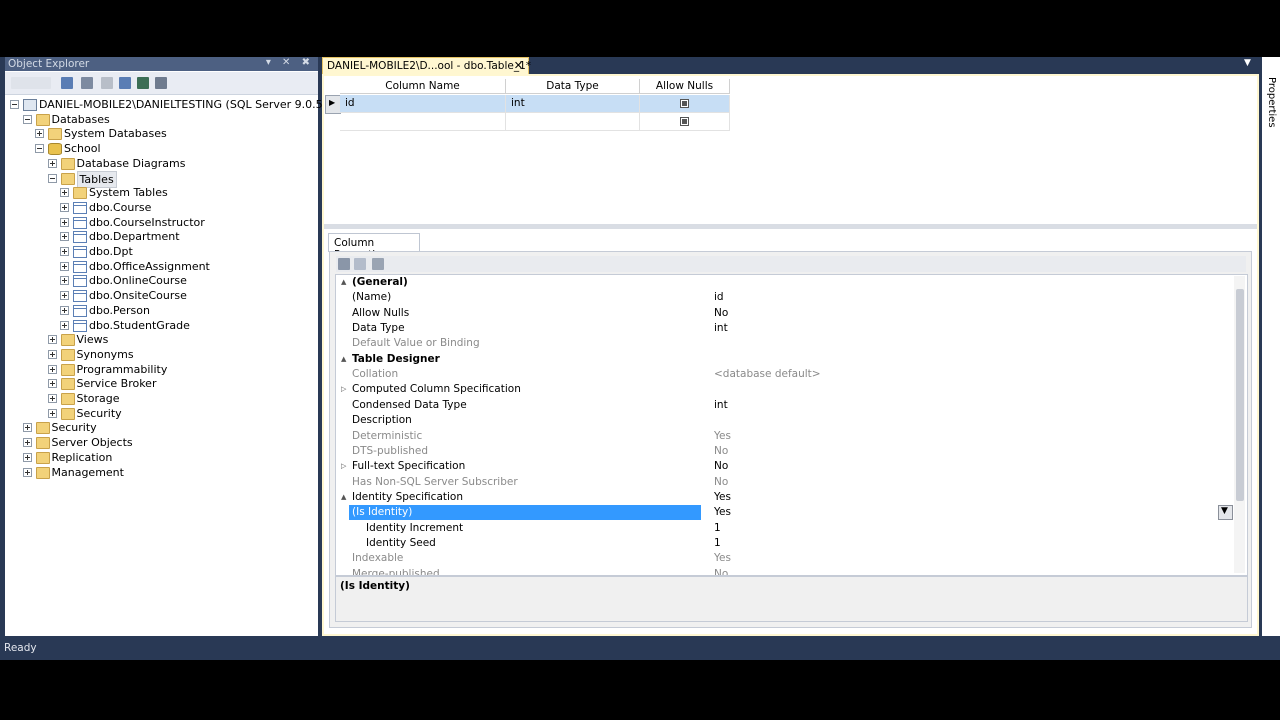 This screenshot has width=1280, height=720. What do you see at coordinates (162, 457) in the screenshot?
I see `tree-node: Replication` at bounding box center [162, 457].